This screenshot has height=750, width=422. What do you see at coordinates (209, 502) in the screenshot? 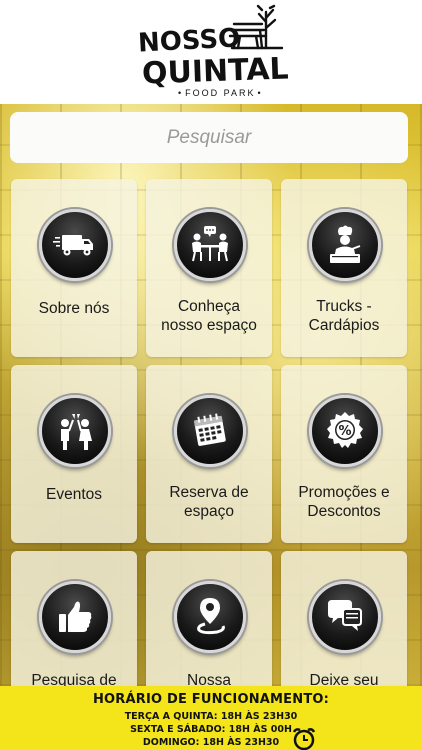
I see `tile-label: Reserva de espaço` at bounding box center [209, 502].